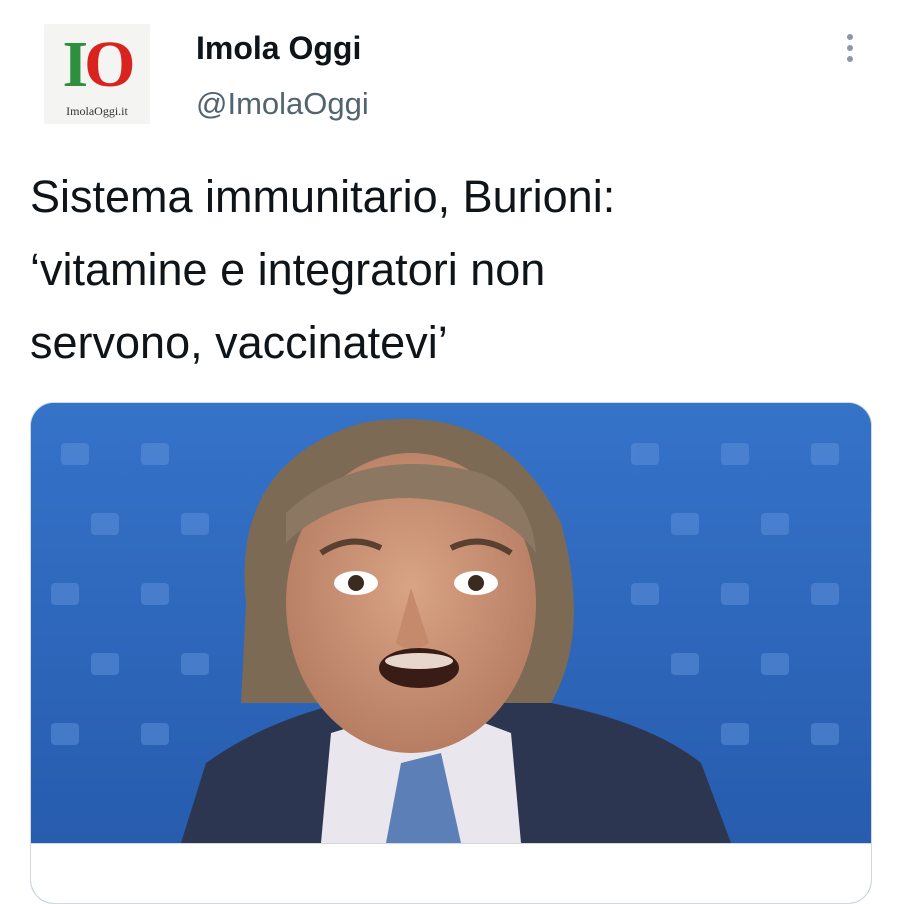 Image resolution: width=900 pixels, height=904 pixels. What do you see at coordinates (850, 37) in the screenshot?
I see `more-vertical-icon` at bounding box center [850, 37].